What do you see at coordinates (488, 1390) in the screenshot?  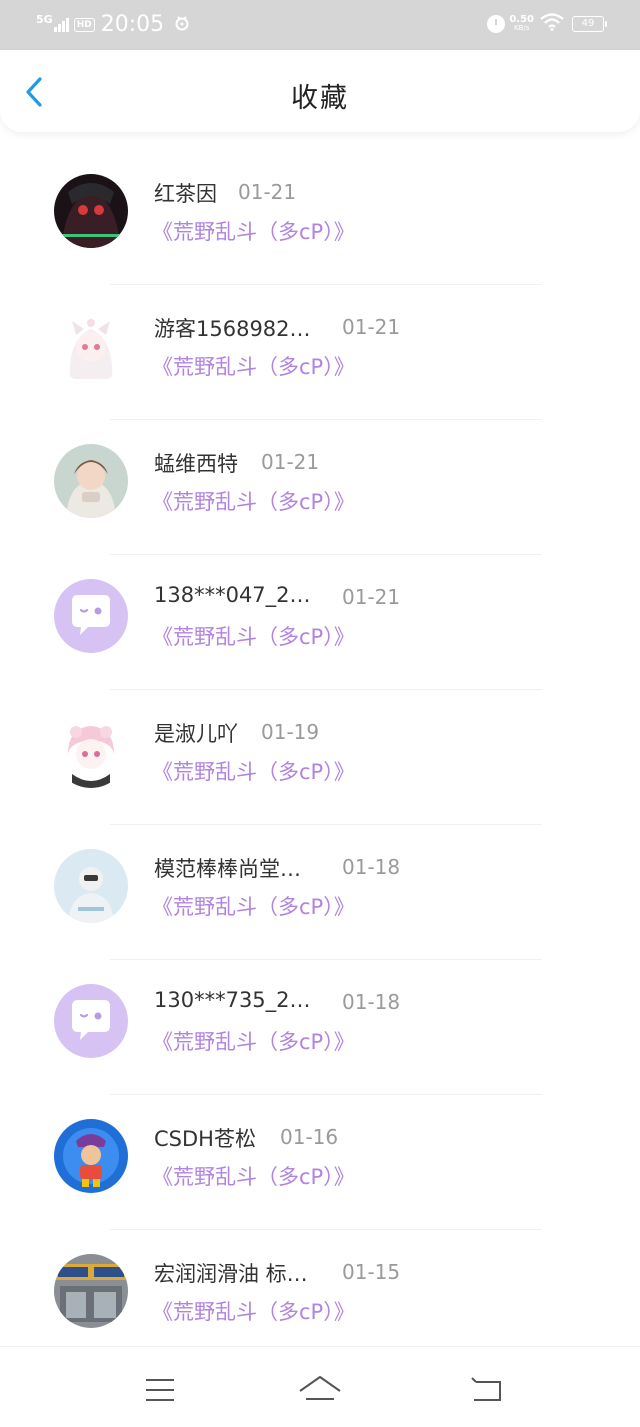 I see `back-nav-icon` at bounding box center [488, 1390].